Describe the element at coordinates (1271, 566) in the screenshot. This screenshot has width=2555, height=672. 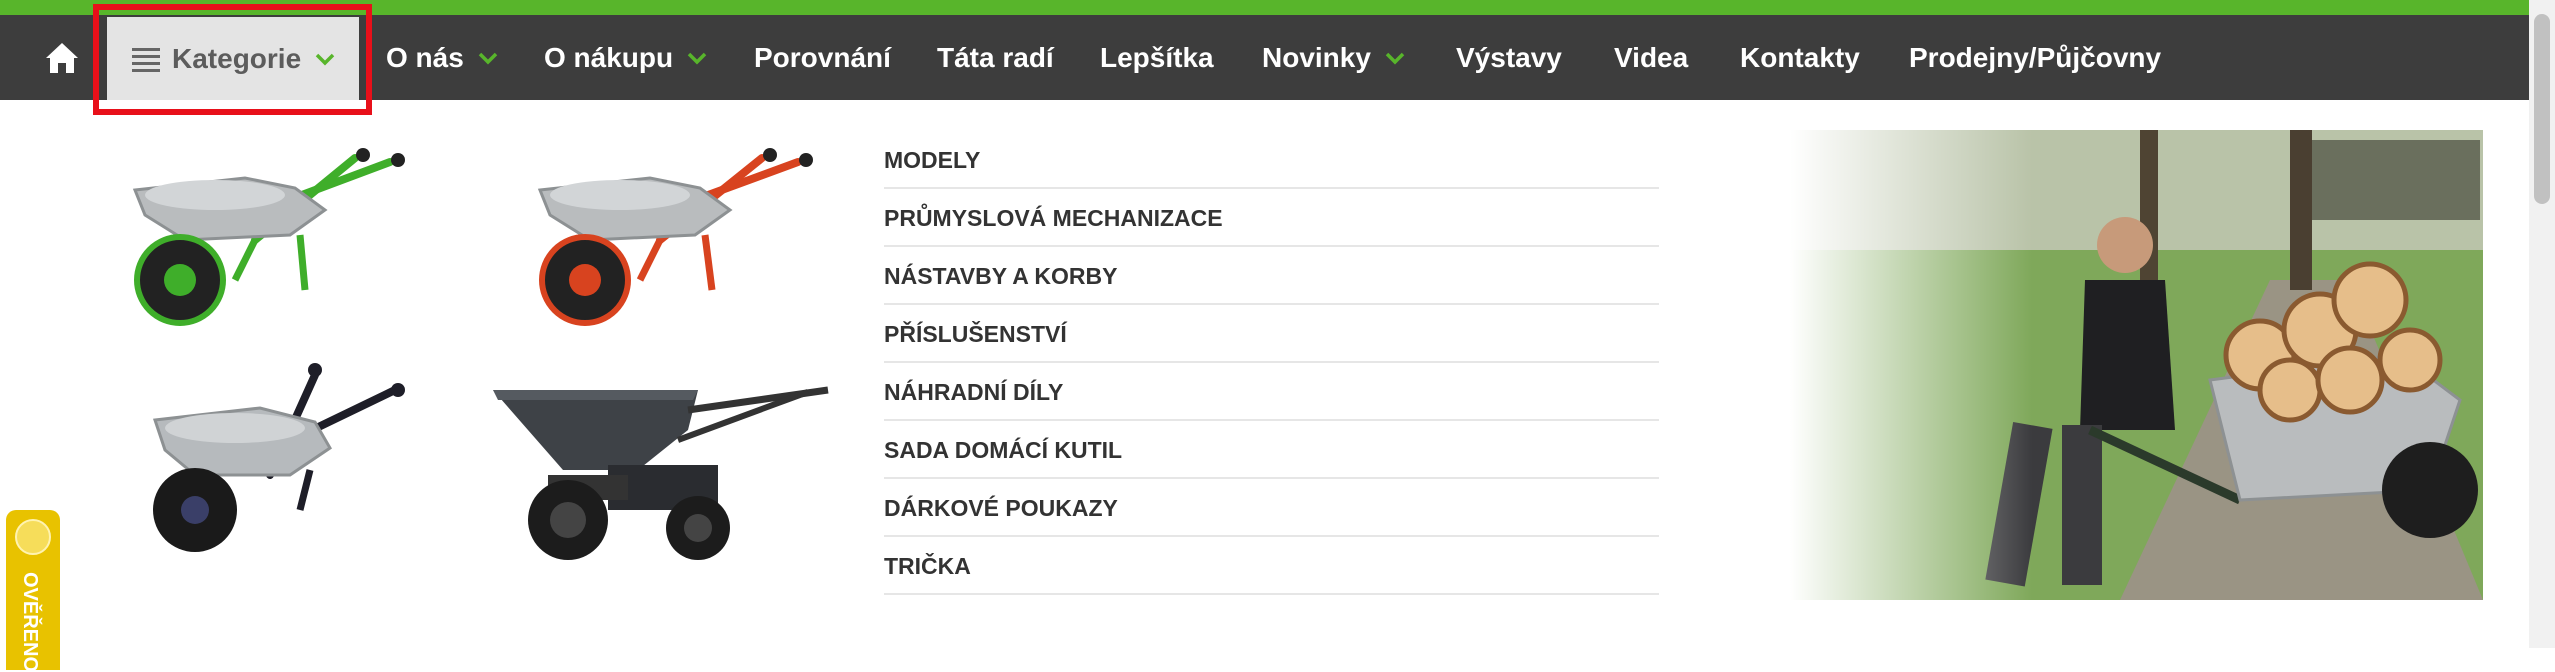
I see `category-link-tricka: TRIČKA` at that location.